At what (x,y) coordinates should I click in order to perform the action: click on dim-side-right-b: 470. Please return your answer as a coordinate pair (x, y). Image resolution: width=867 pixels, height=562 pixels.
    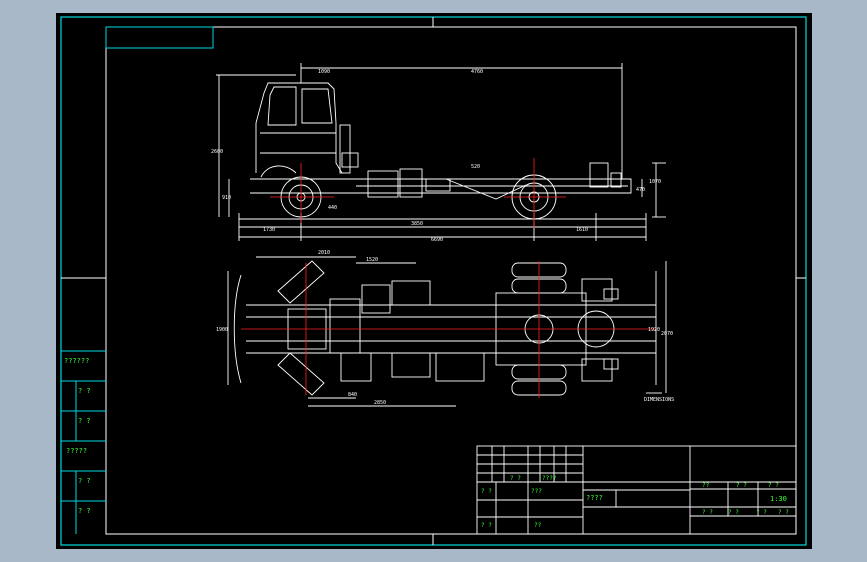
    Looking at the image, I should click on (640, 190).